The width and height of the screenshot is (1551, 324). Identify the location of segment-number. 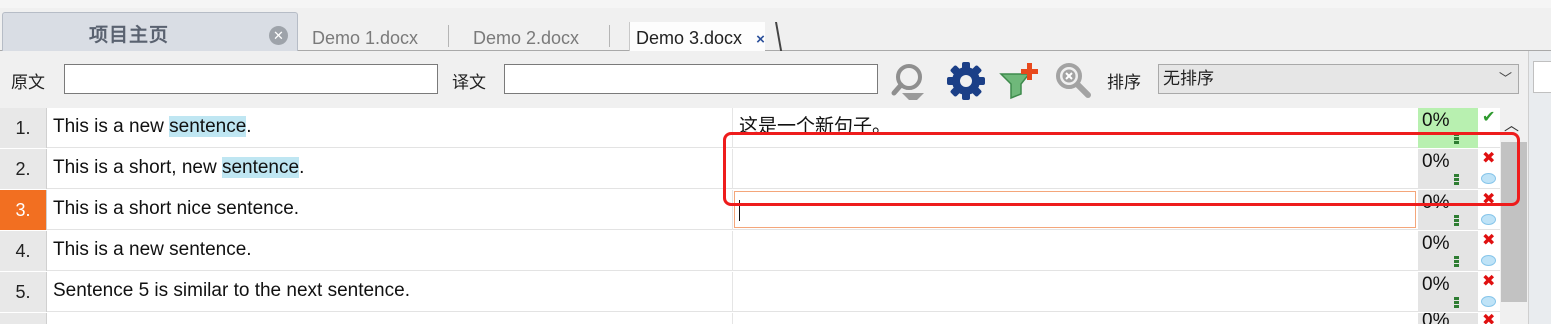
(23, 318).